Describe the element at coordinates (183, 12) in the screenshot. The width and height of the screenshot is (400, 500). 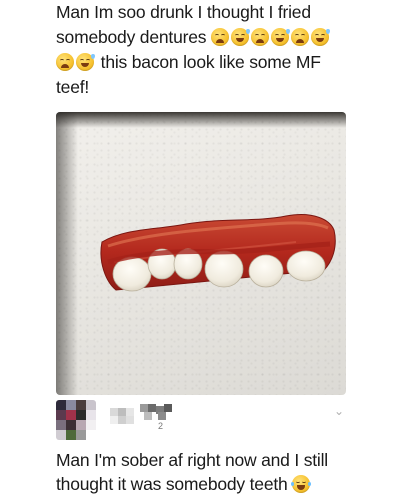
I see `post-line-1: Man Im soo drunk I thought I fried` at that location.